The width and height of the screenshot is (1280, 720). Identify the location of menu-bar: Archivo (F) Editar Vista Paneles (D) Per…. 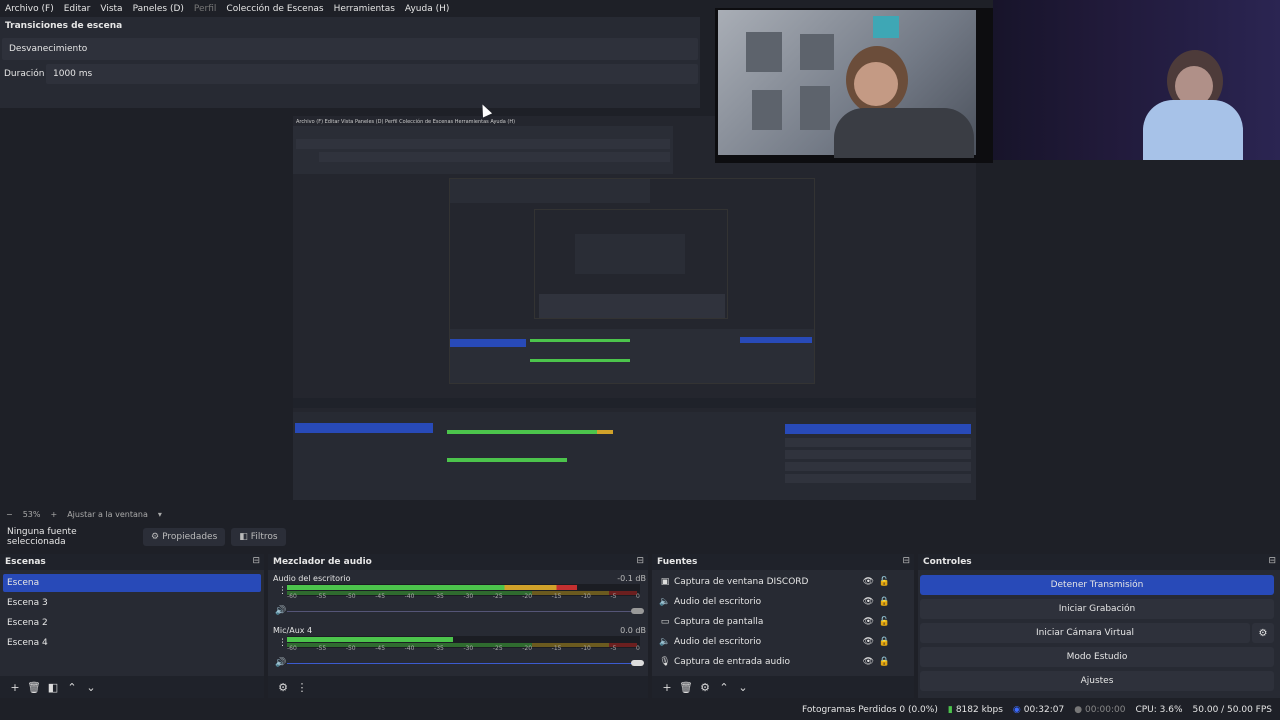
(350, 8).